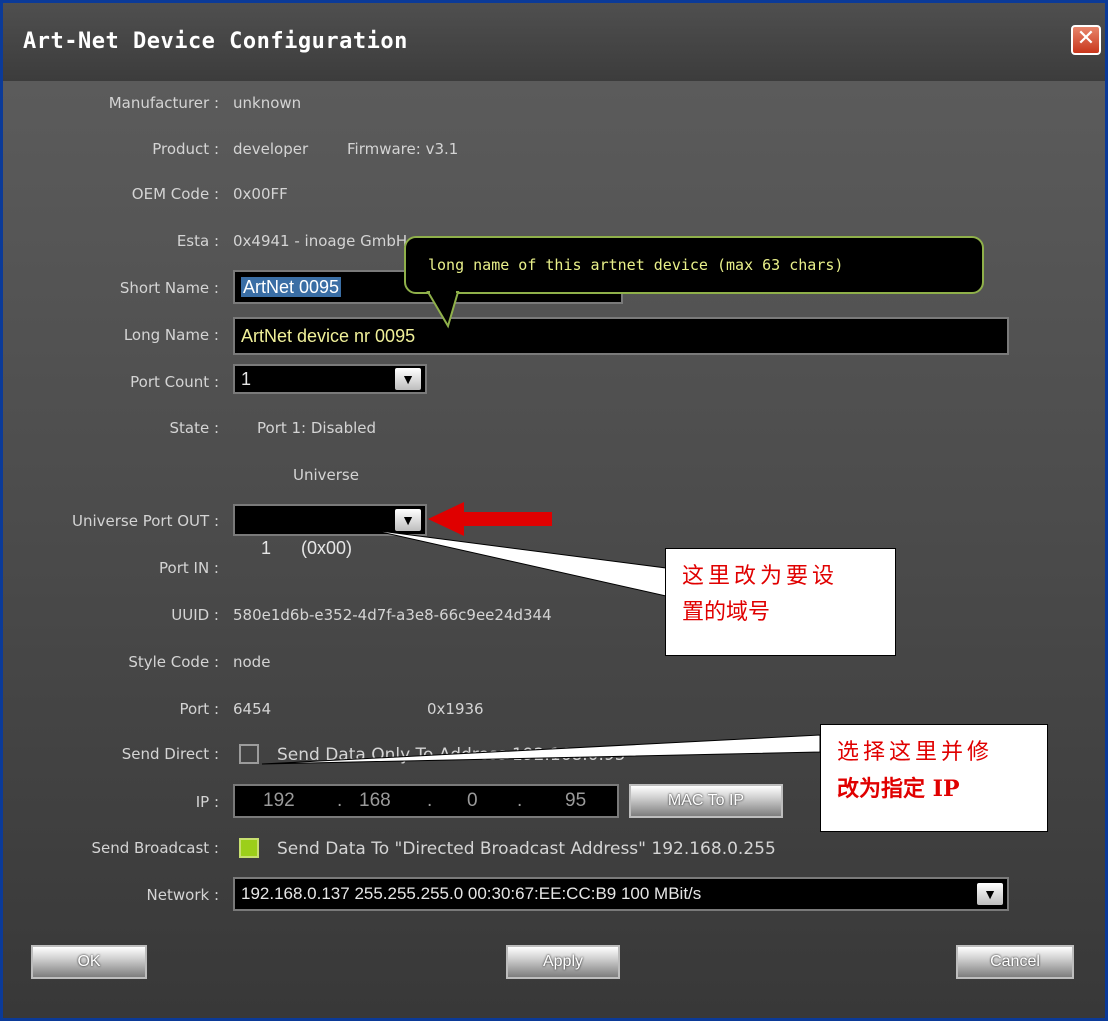 This screenshot has height=1021, width=1108. What do you see at coordinates (541, 749) in the screenshot?
I see `callout-2-pointer` at bounding box center [541, 749].